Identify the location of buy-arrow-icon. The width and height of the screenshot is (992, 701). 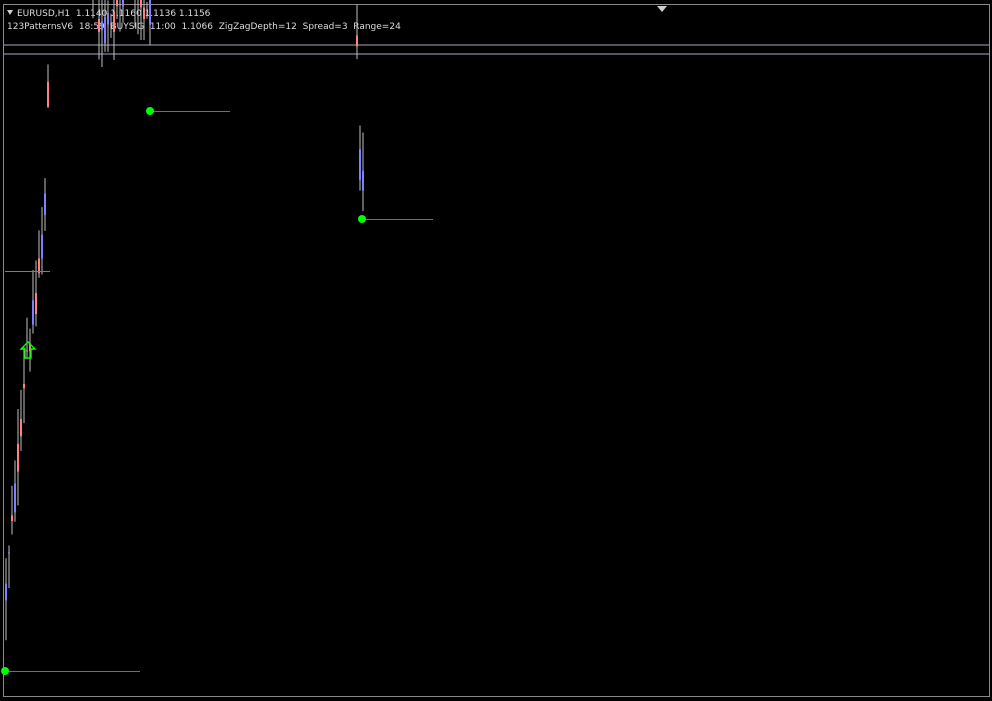
(28, 350).